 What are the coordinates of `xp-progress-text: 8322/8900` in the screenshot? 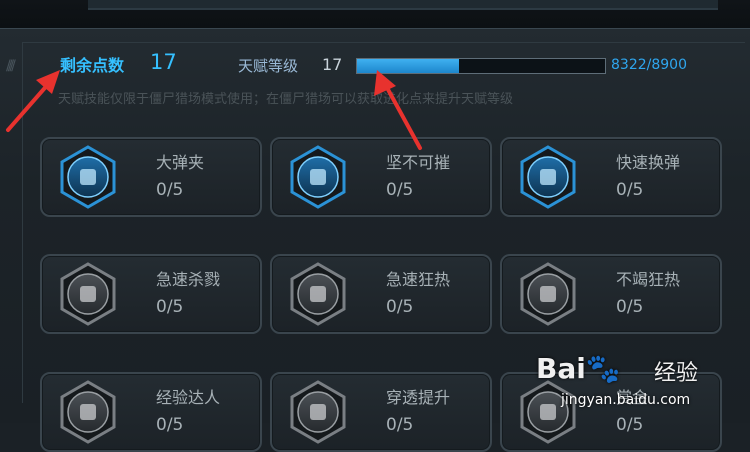 It's located at (649, 65).